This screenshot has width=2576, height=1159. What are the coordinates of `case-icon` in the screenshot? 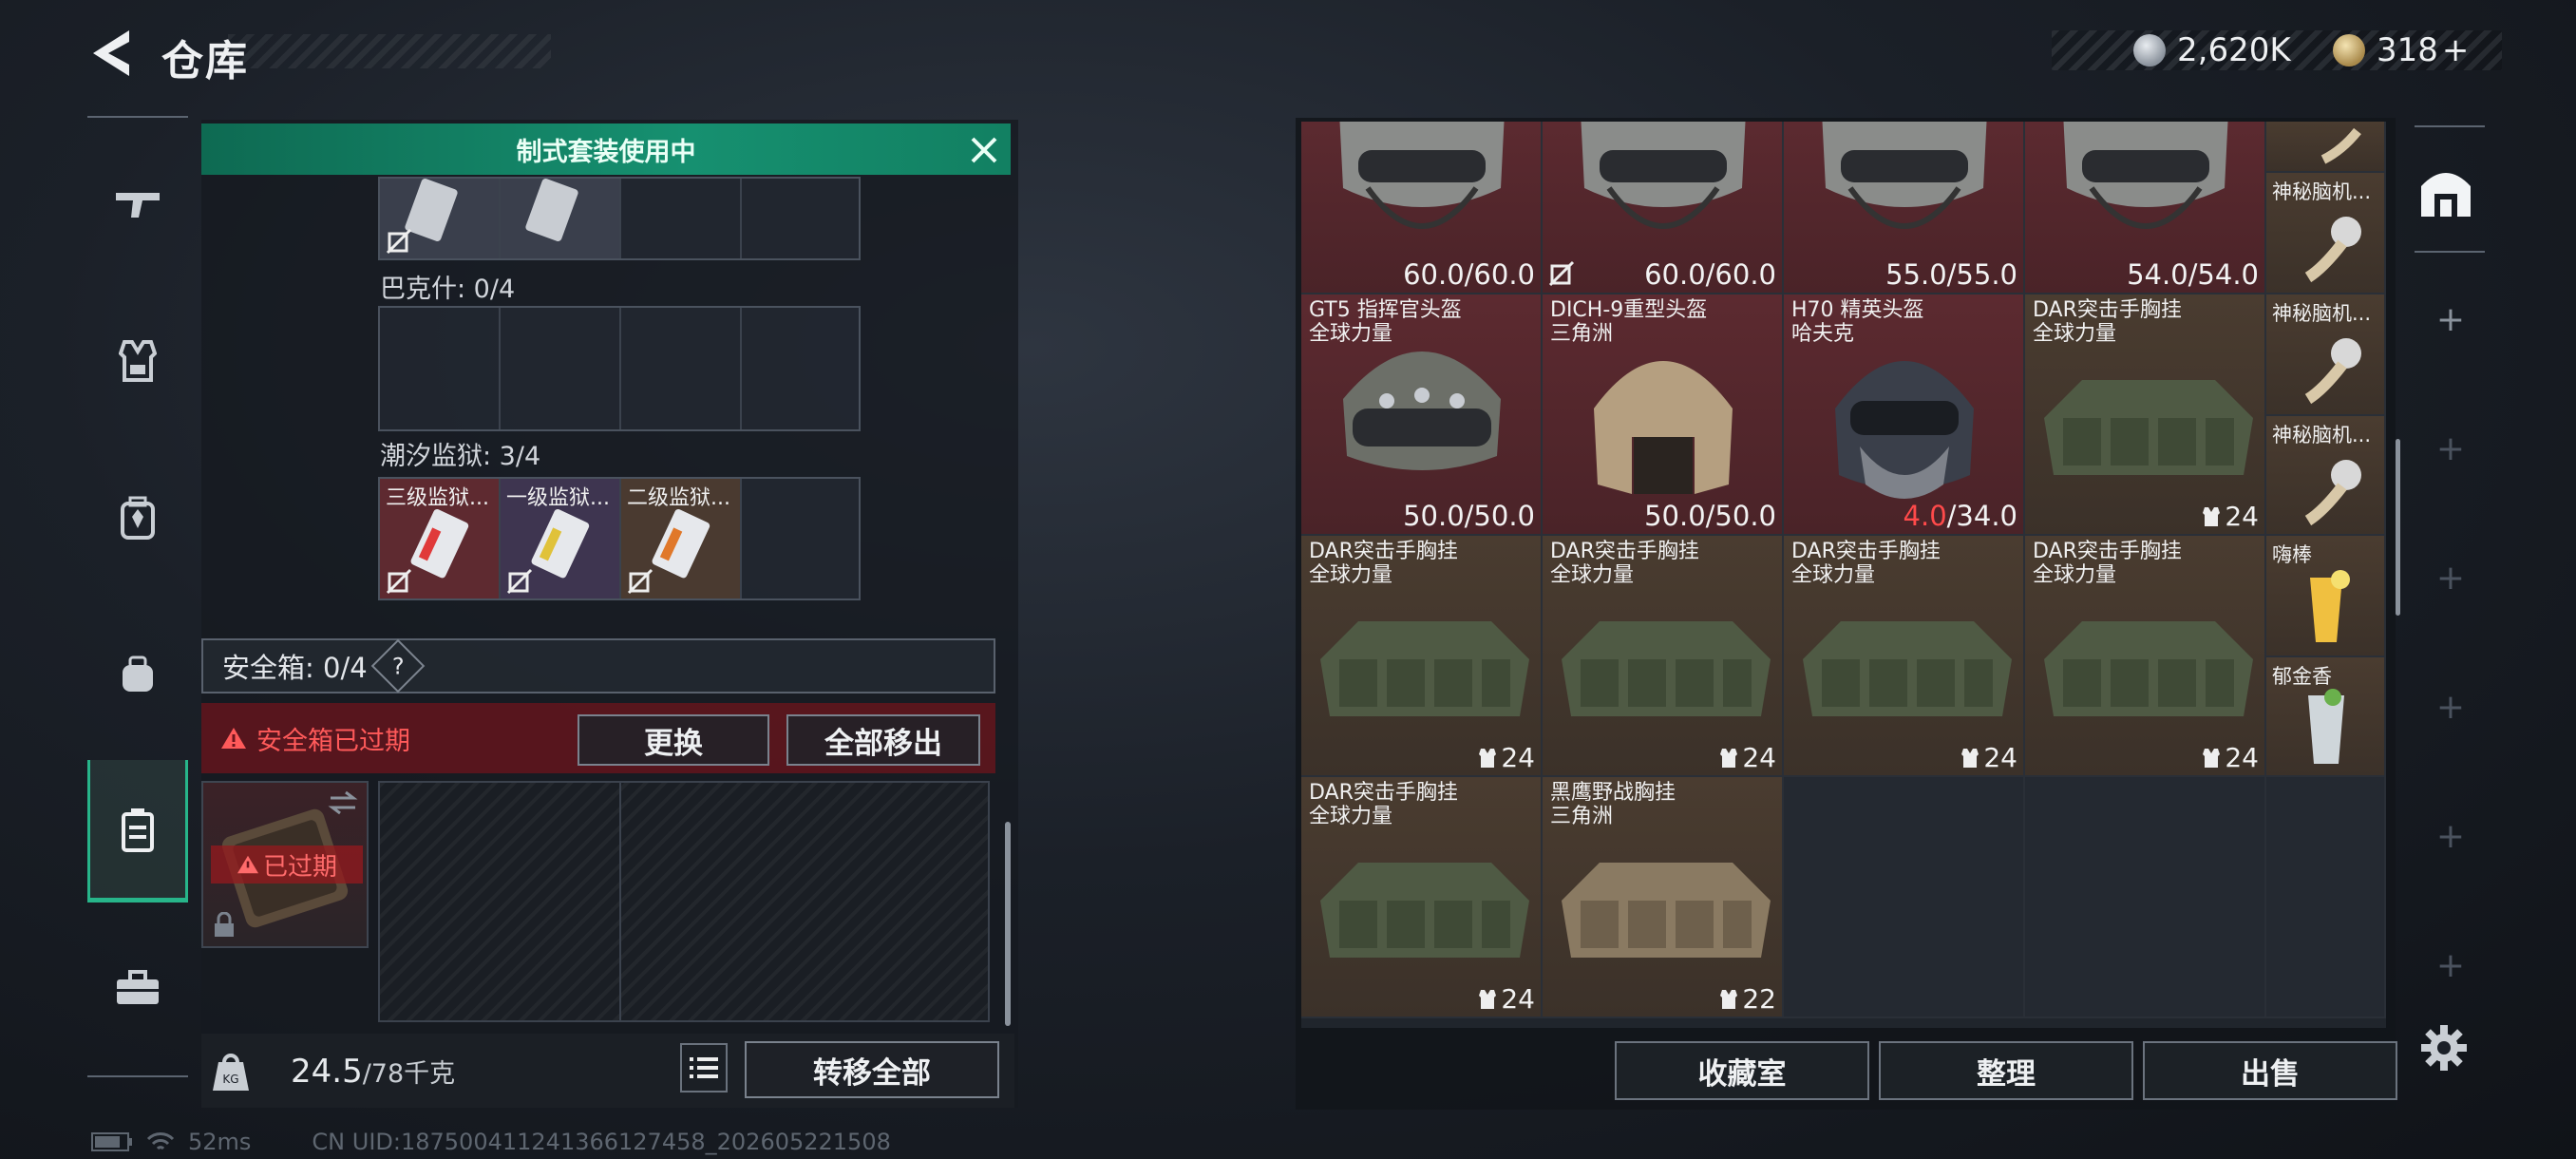 It's located at (138, 829).